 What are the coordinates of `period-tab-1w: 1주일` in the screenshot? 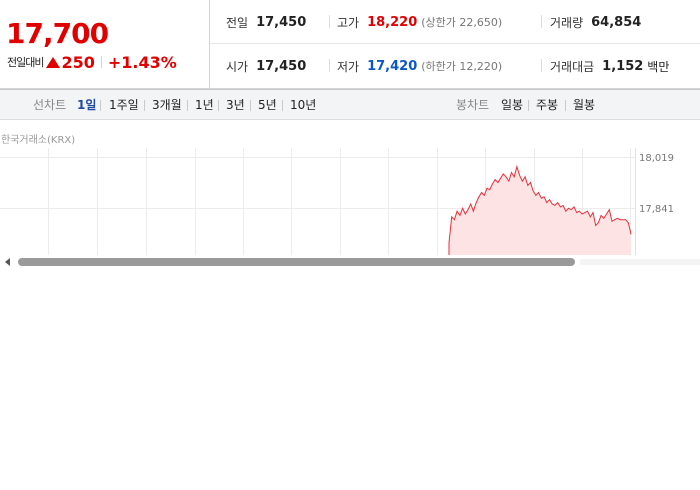 It's located at (124, 105).